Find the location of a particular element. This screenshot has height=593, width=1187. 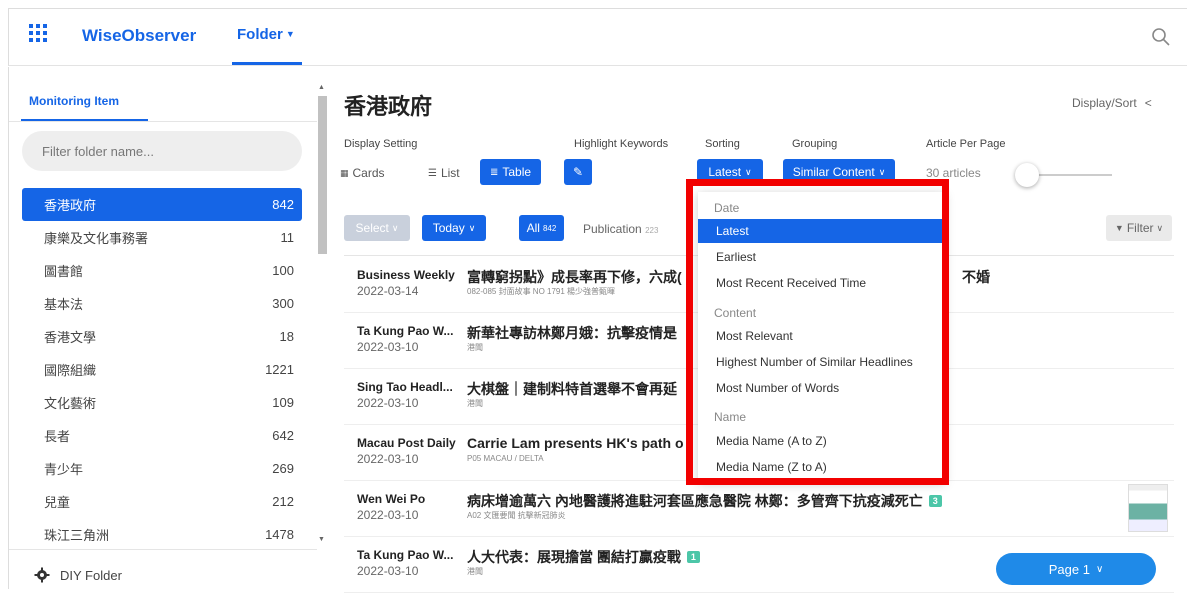

folder-menu: Folder ▼ is located at coordinates (266, 34).